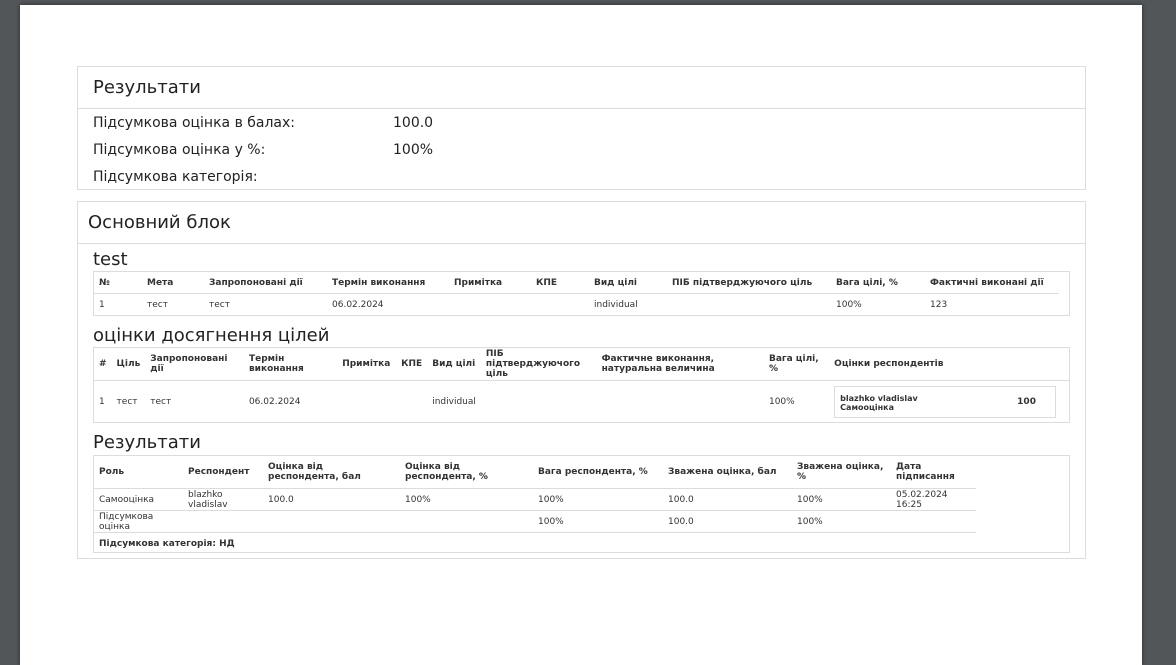 This screenshot has width=1176, height=665. I want to click on assessments-header: Термін виконання, so click(276, 364).